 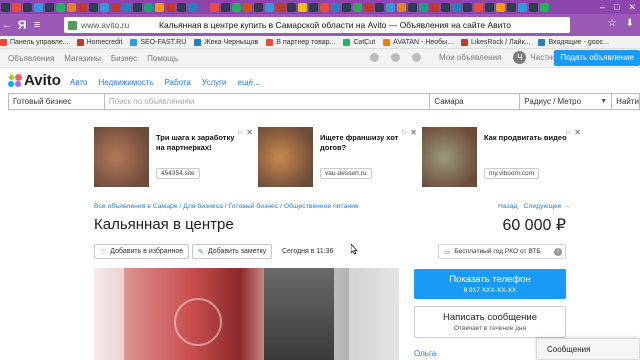 What do you see at coordinates (546, 206) in the screenshot?
I see `next-link: Следующее →` at bounding box center [546, 206].